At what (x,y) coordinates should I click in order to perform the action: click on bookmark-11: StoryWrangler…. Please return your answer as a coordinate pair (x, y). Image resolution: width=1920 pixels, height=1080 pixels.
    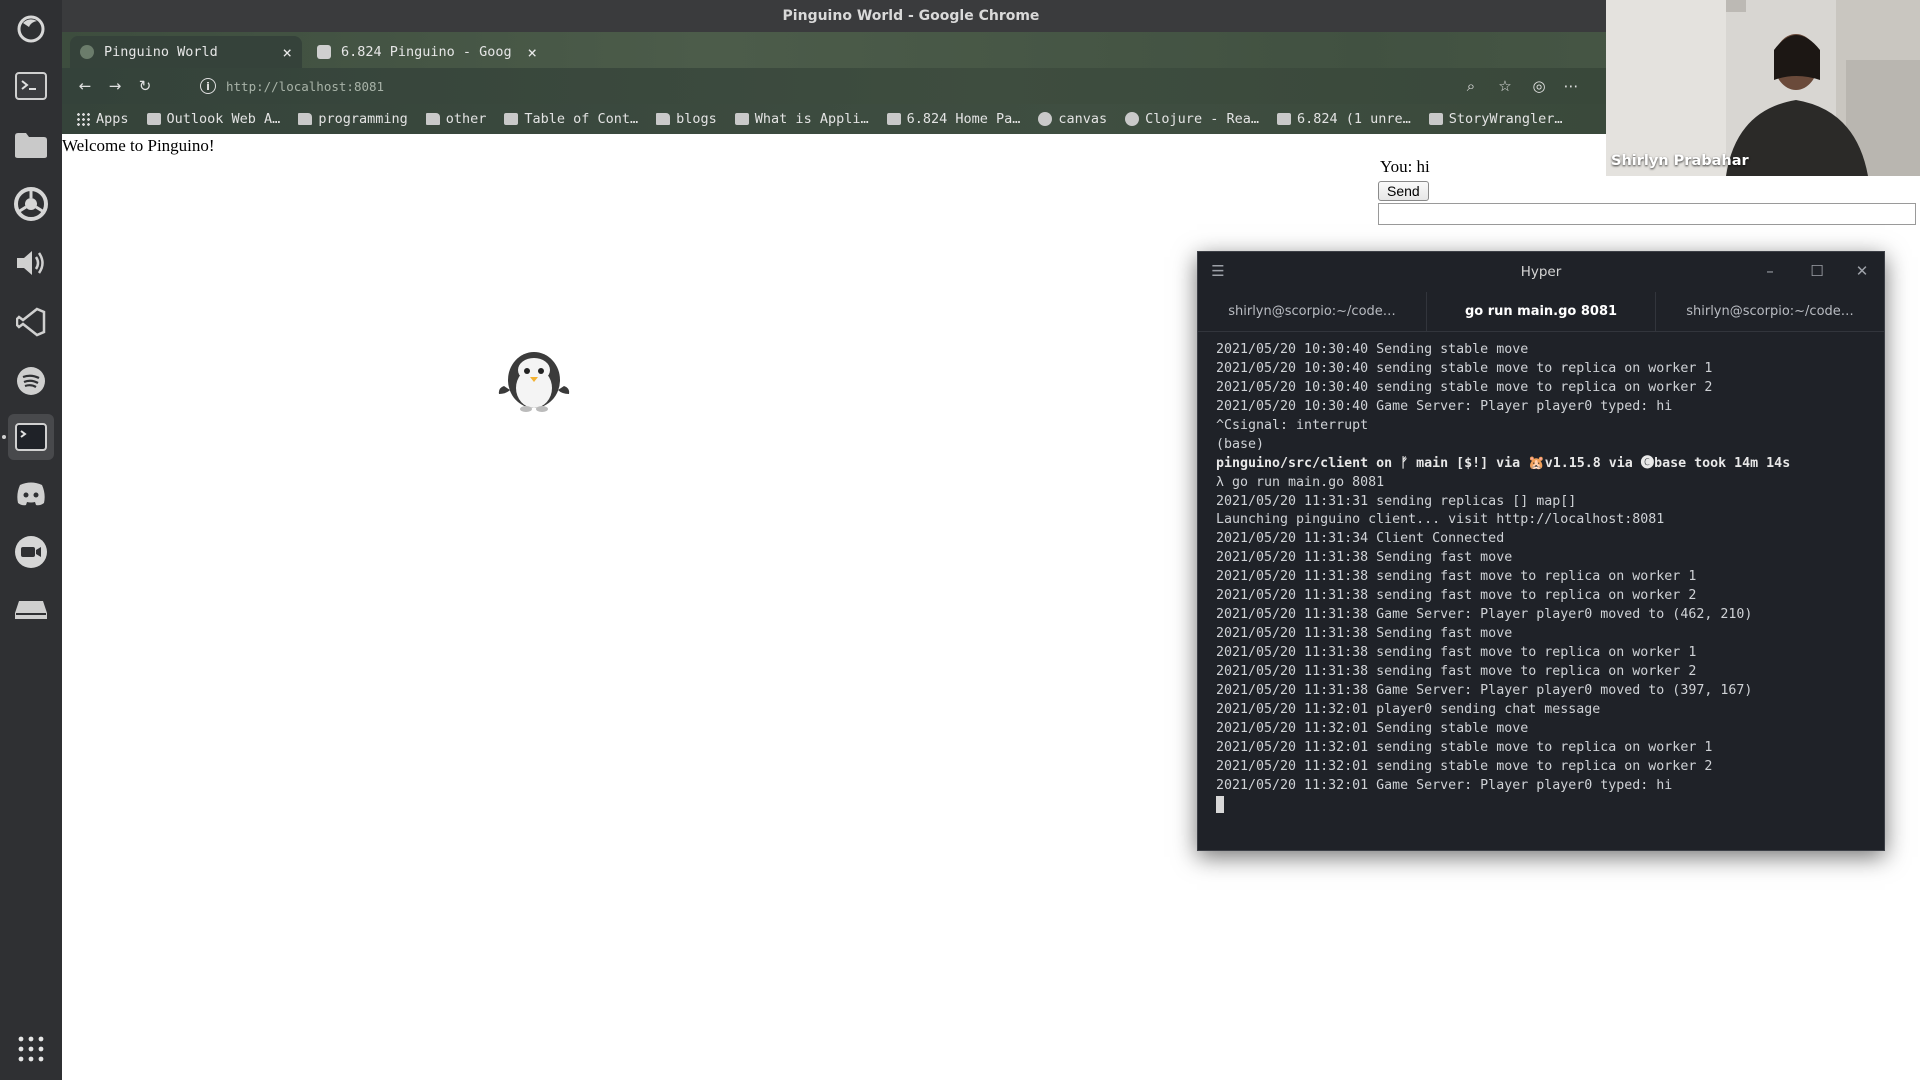
    Looking at the image, I should click on (1495, 119).